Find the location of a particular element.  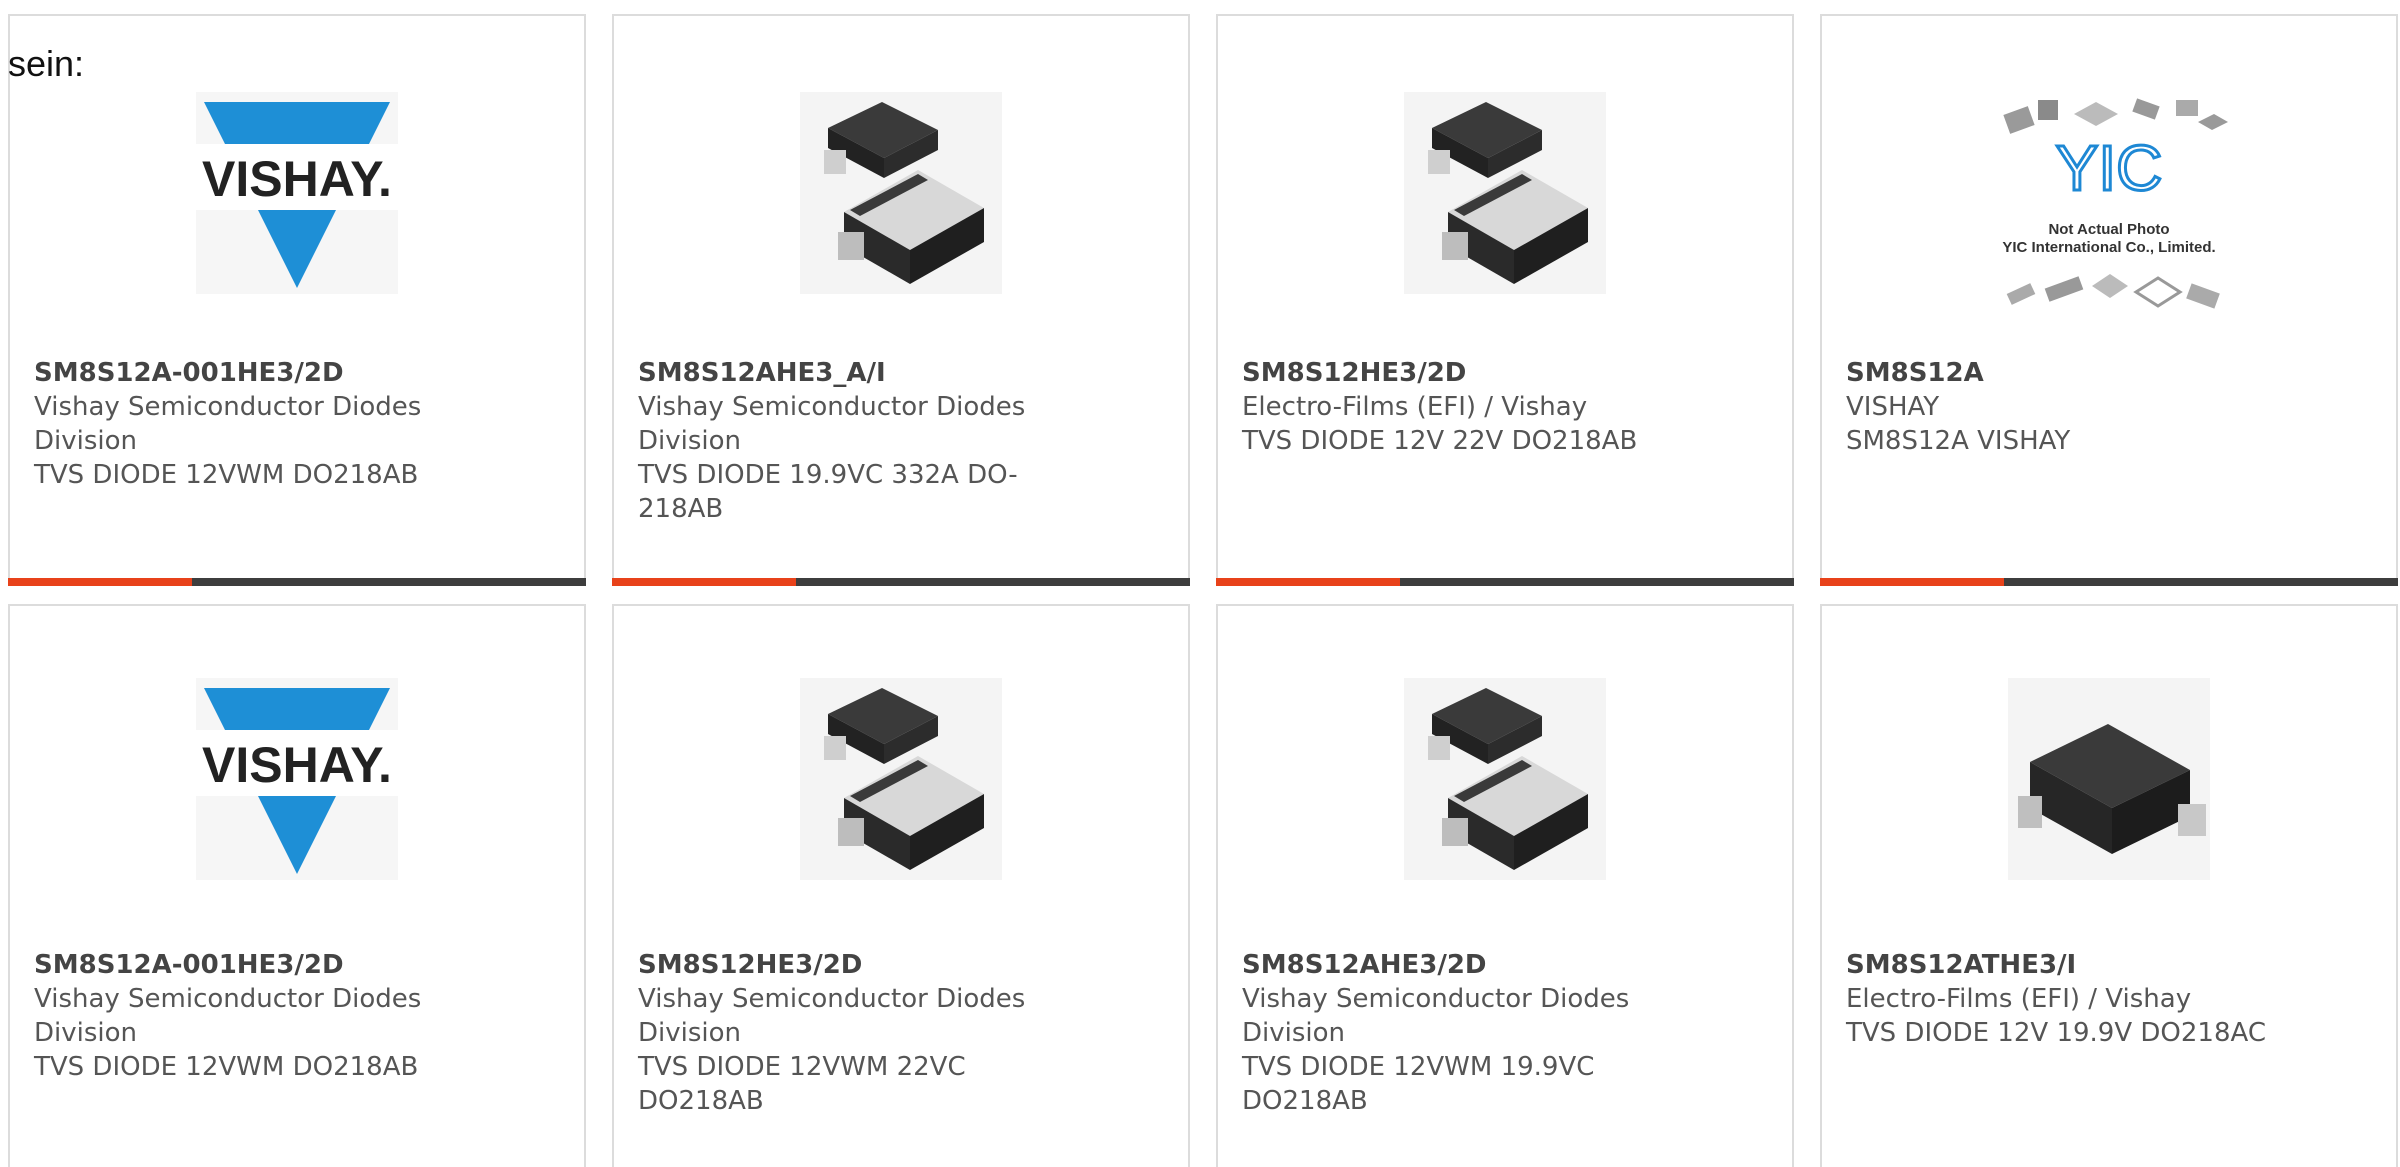

description: SM8S12A VISHAY is located at coordinates (1958, 441).